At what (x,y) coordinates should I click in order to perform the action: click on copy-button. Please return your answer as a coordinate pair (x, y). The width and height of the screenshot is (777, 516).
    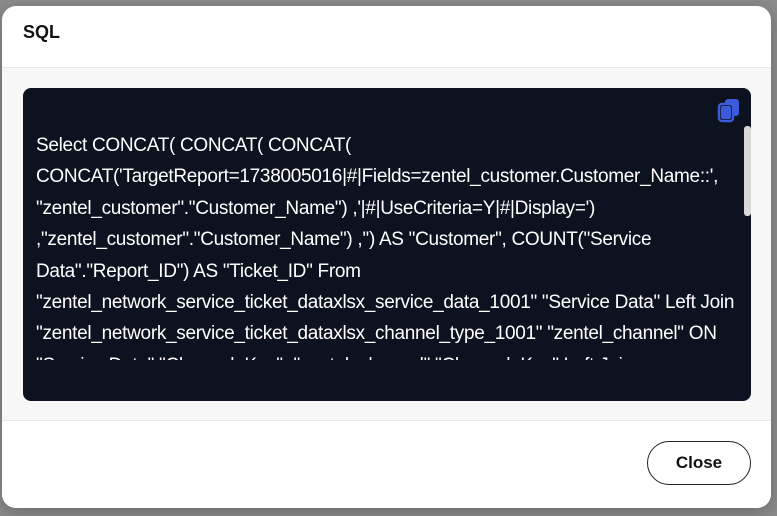
    Looking at the image, I should click on (729, 110).